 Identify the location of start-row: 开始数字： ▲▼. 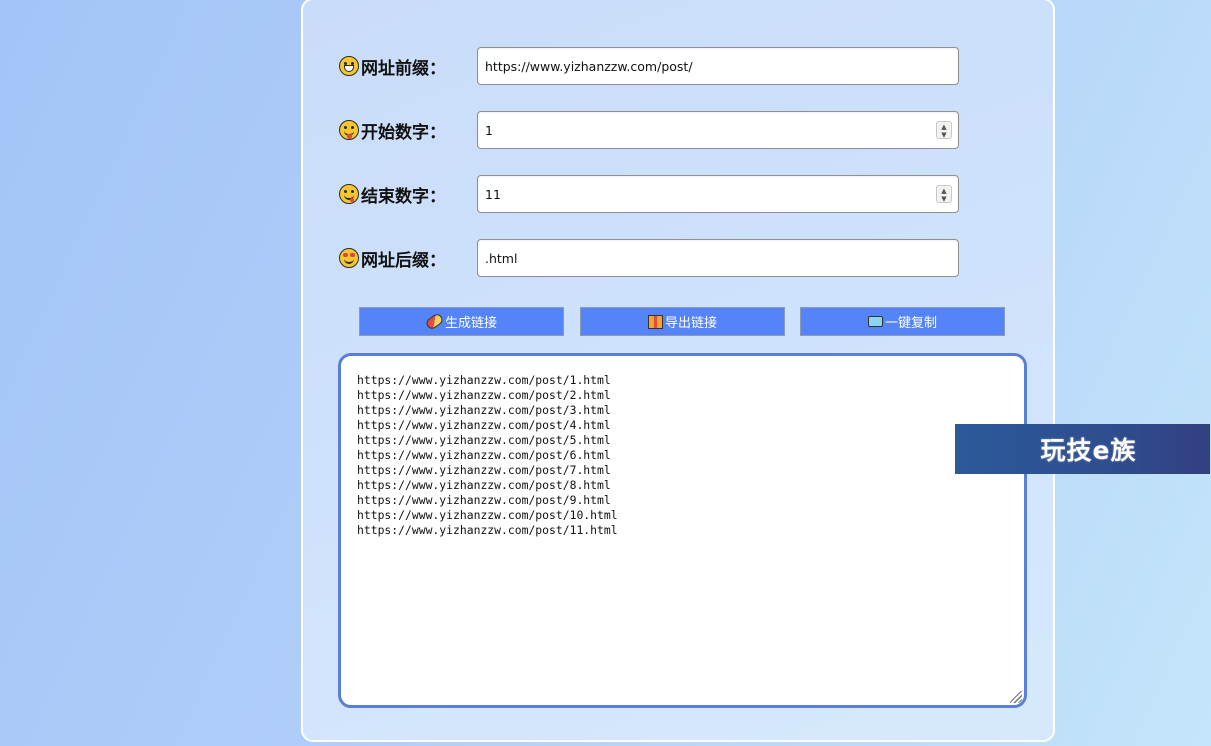
(649, 130).